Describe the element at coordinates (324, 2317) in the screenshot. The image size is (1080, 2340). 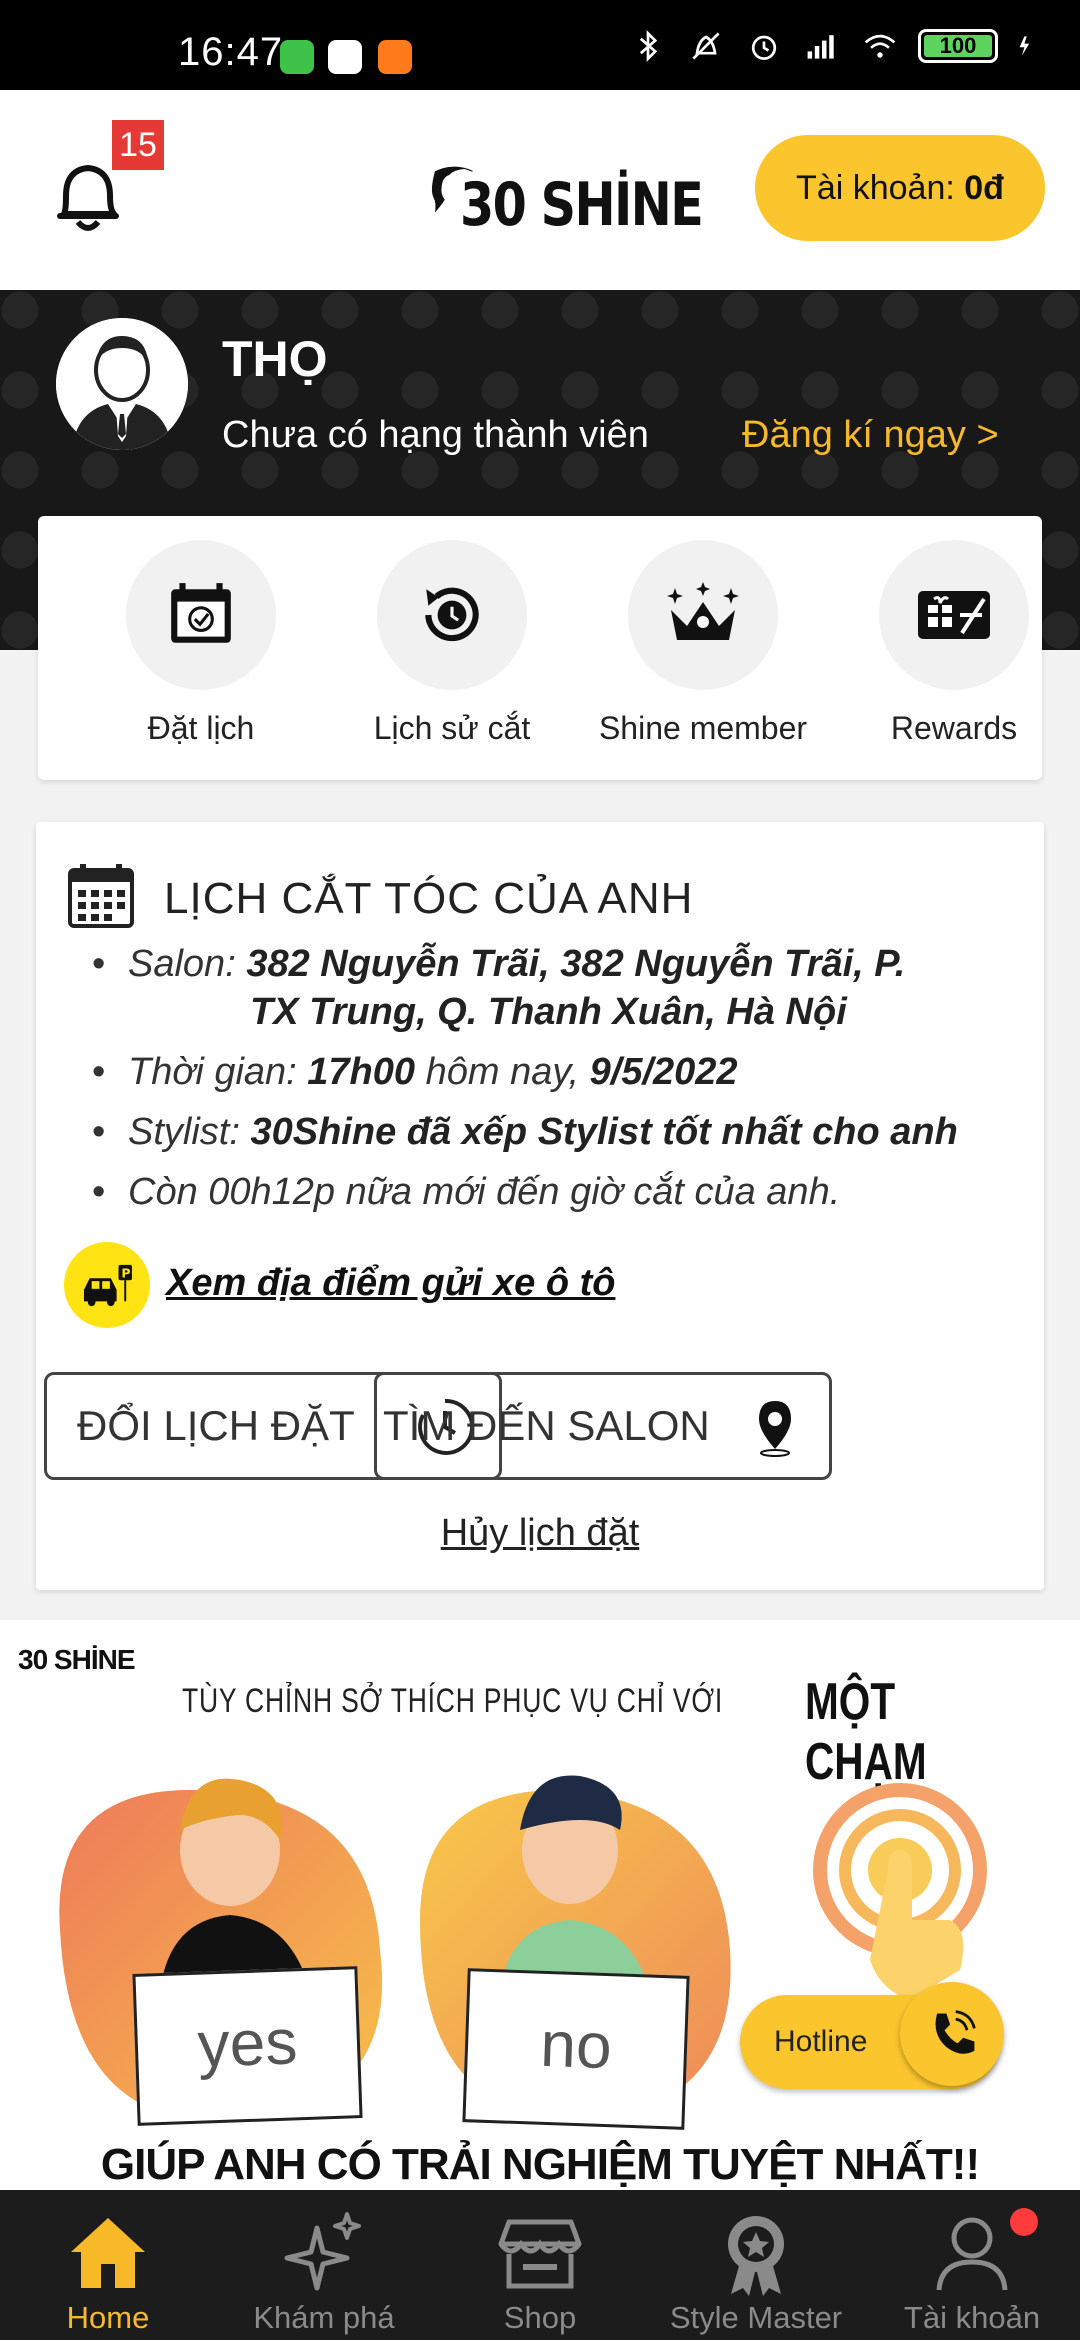
I see `nav-label: Khám phá` at that location.